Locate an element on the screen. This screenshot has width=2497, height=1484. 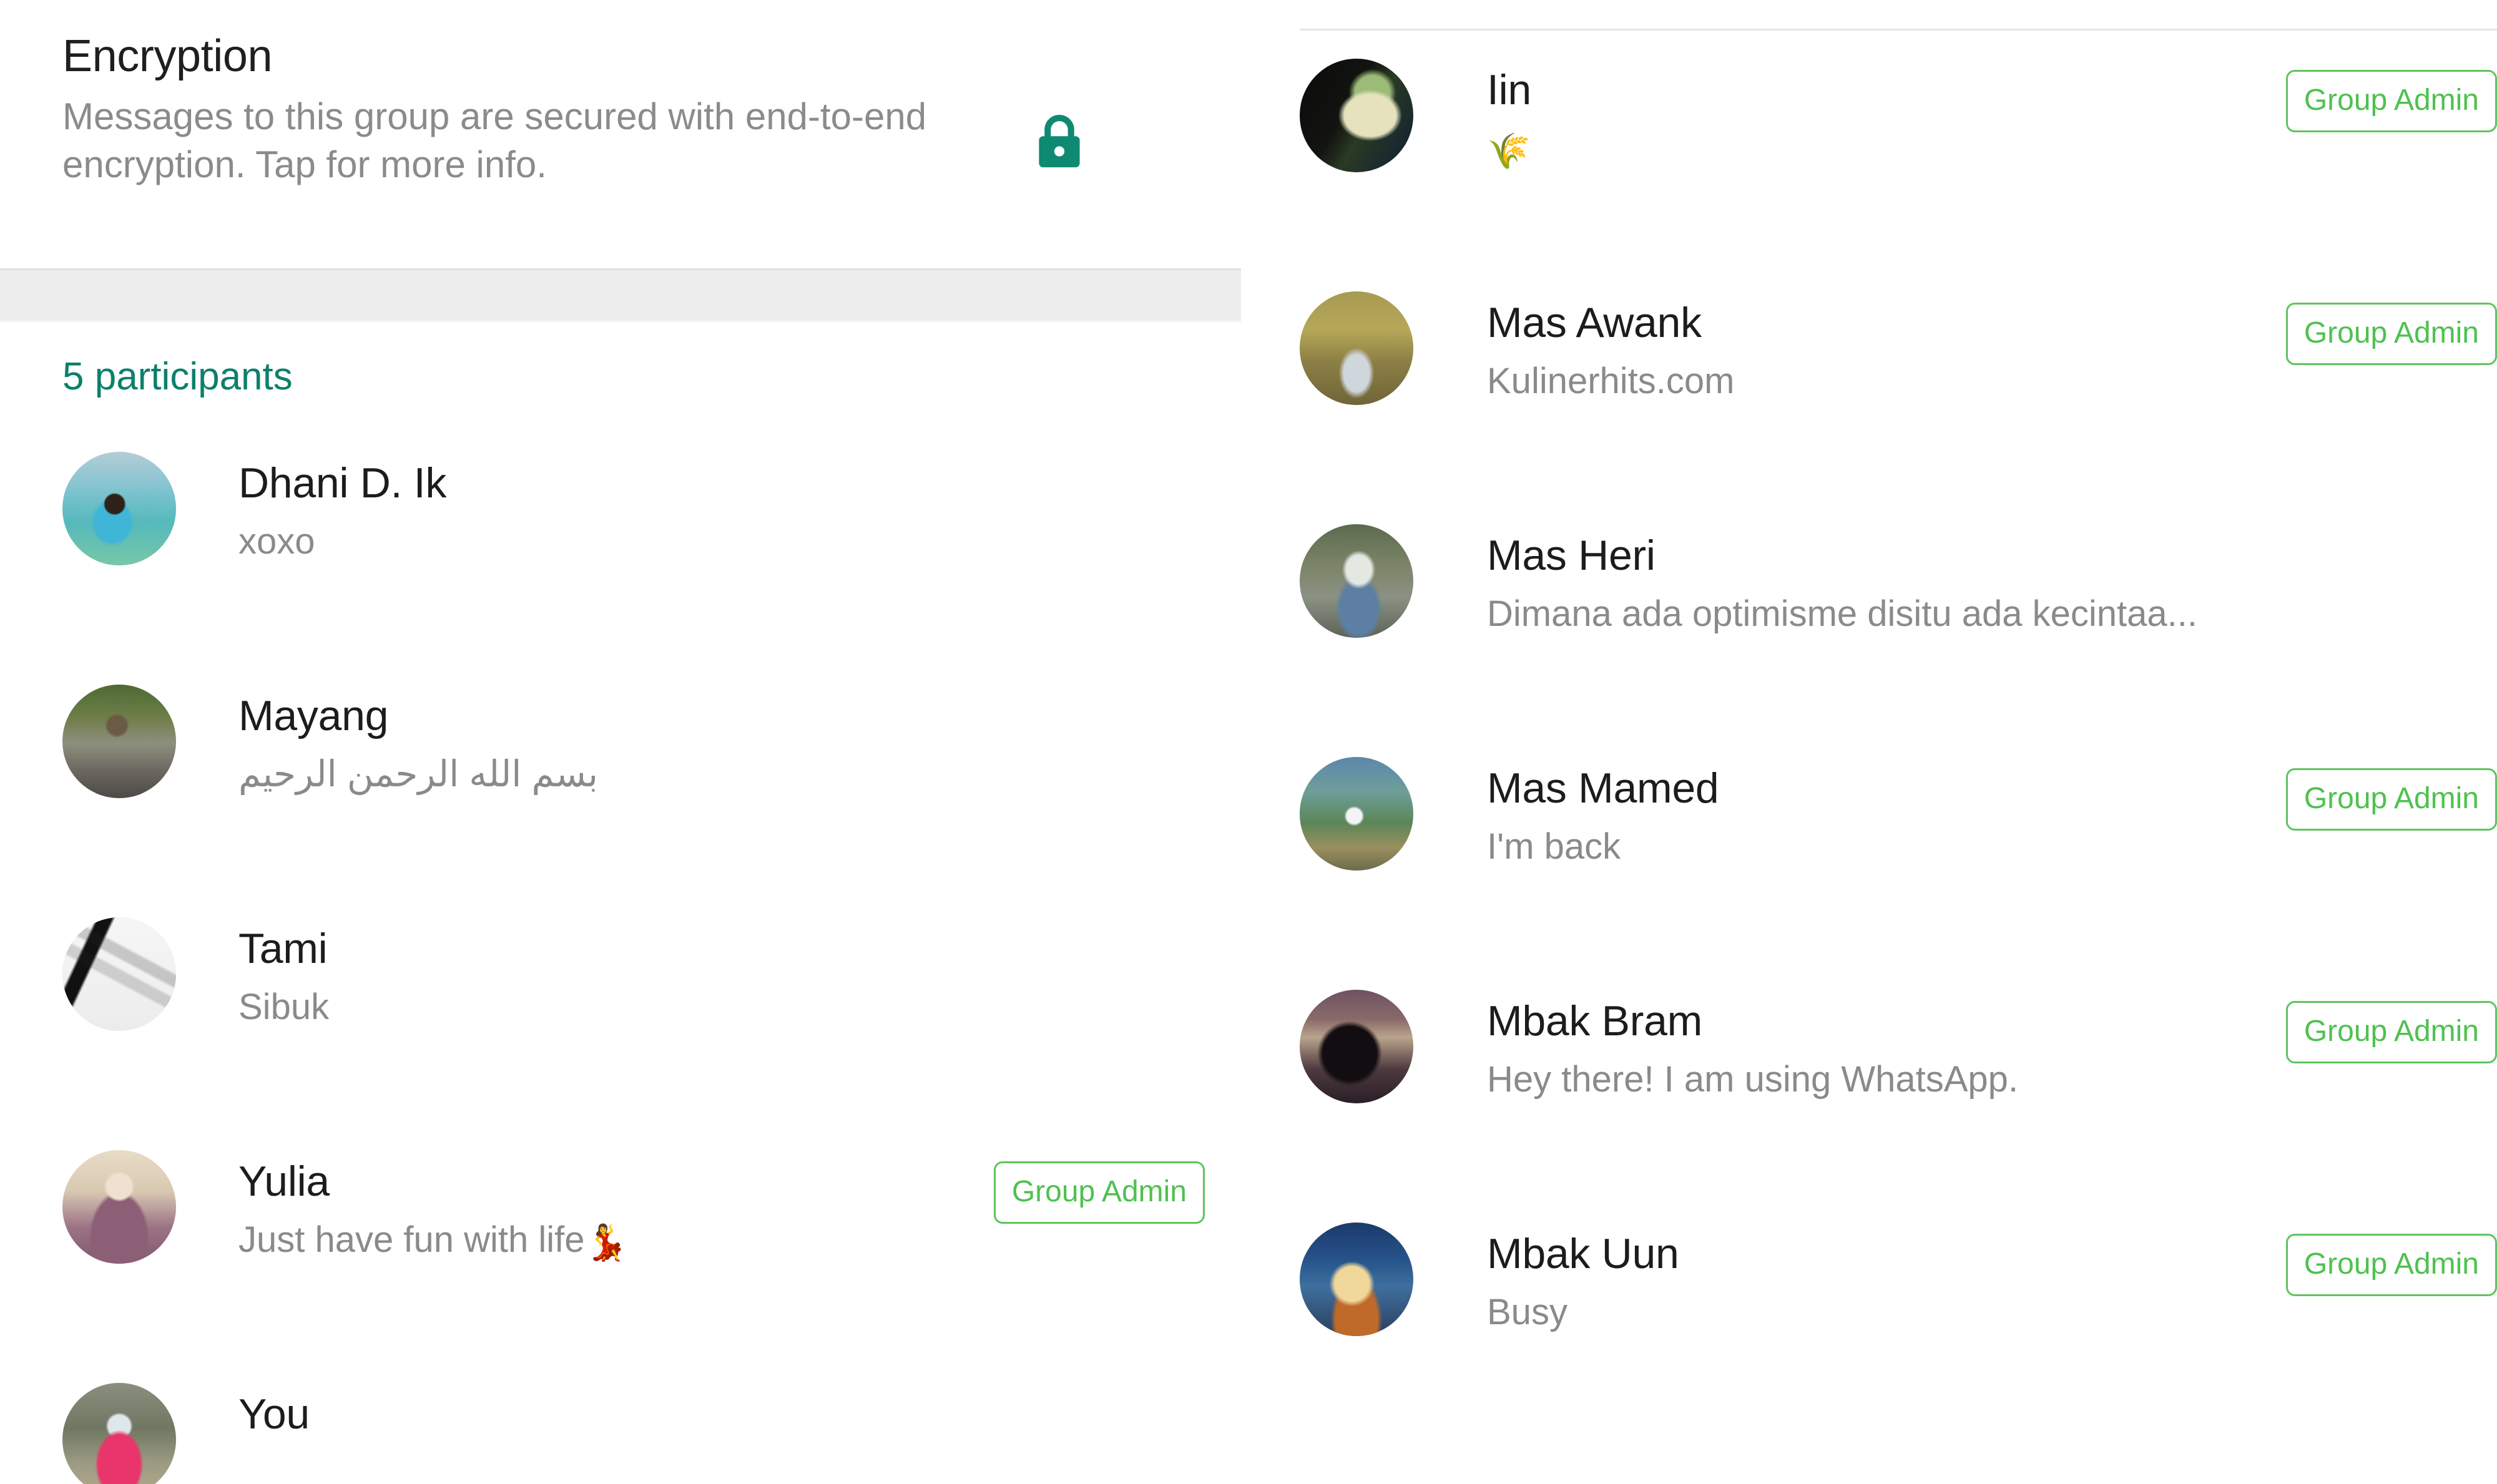
list-item-text: Tami Sibuk is located at coordinates (616, 971).